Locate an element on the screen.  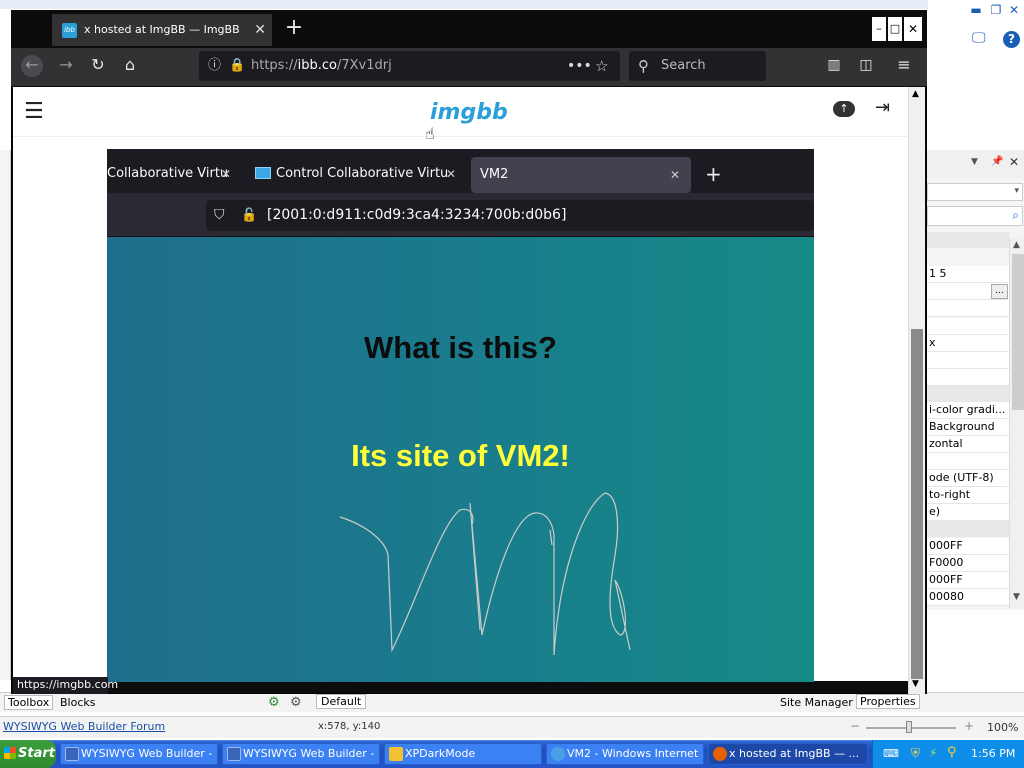
sign-in-icon: ⇥ is located at coordinates (882, 107).